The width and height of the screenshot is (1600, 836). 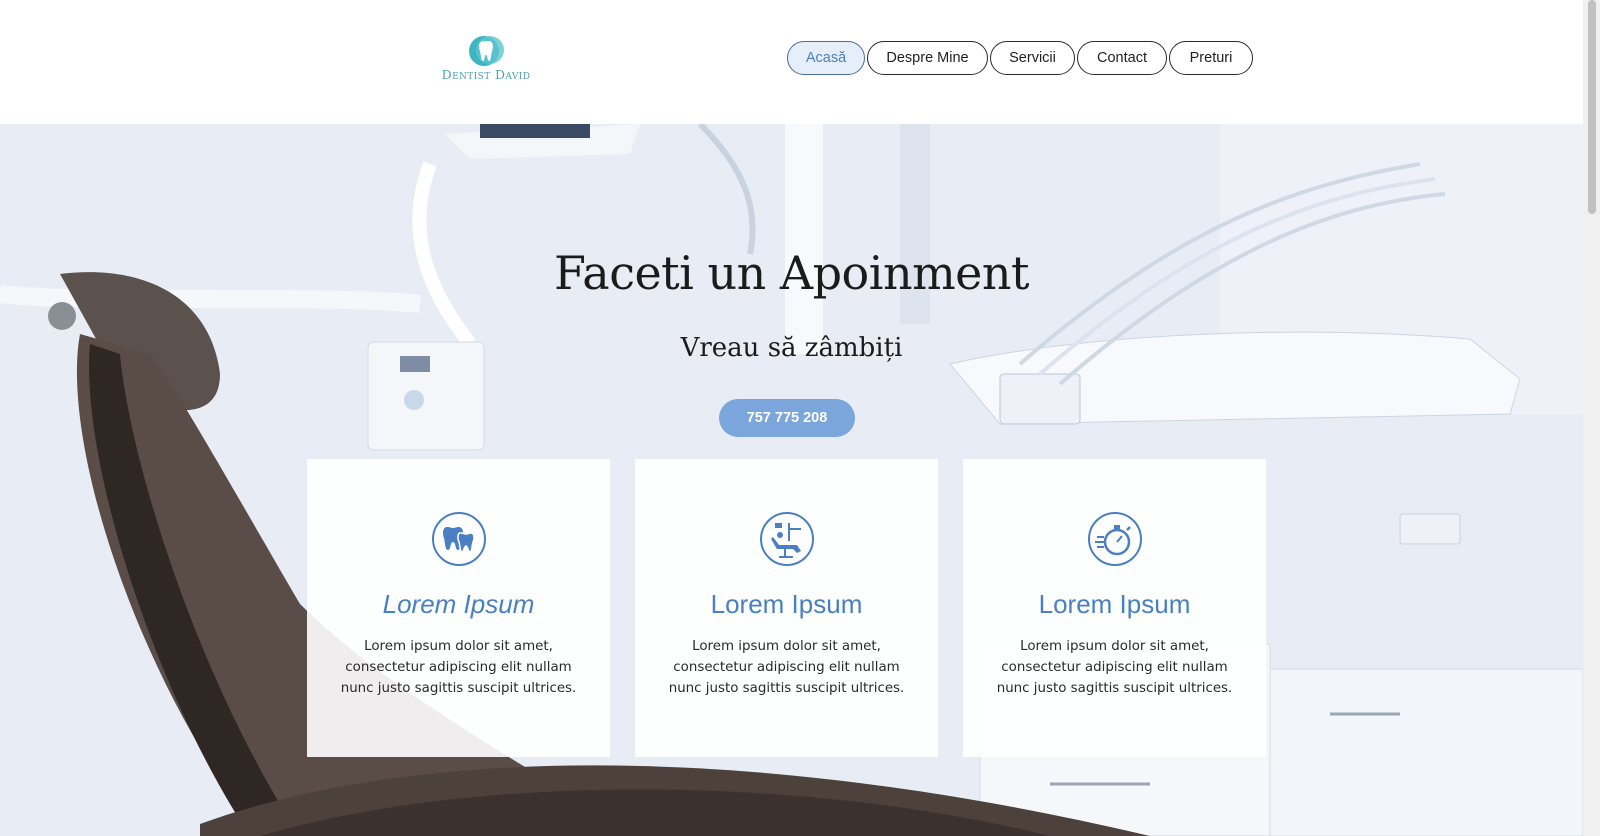 What do you see at coordinates (1115, 539) in the screenshot?
I see `stopwatch-icon` at bounding box center [1115, 539].